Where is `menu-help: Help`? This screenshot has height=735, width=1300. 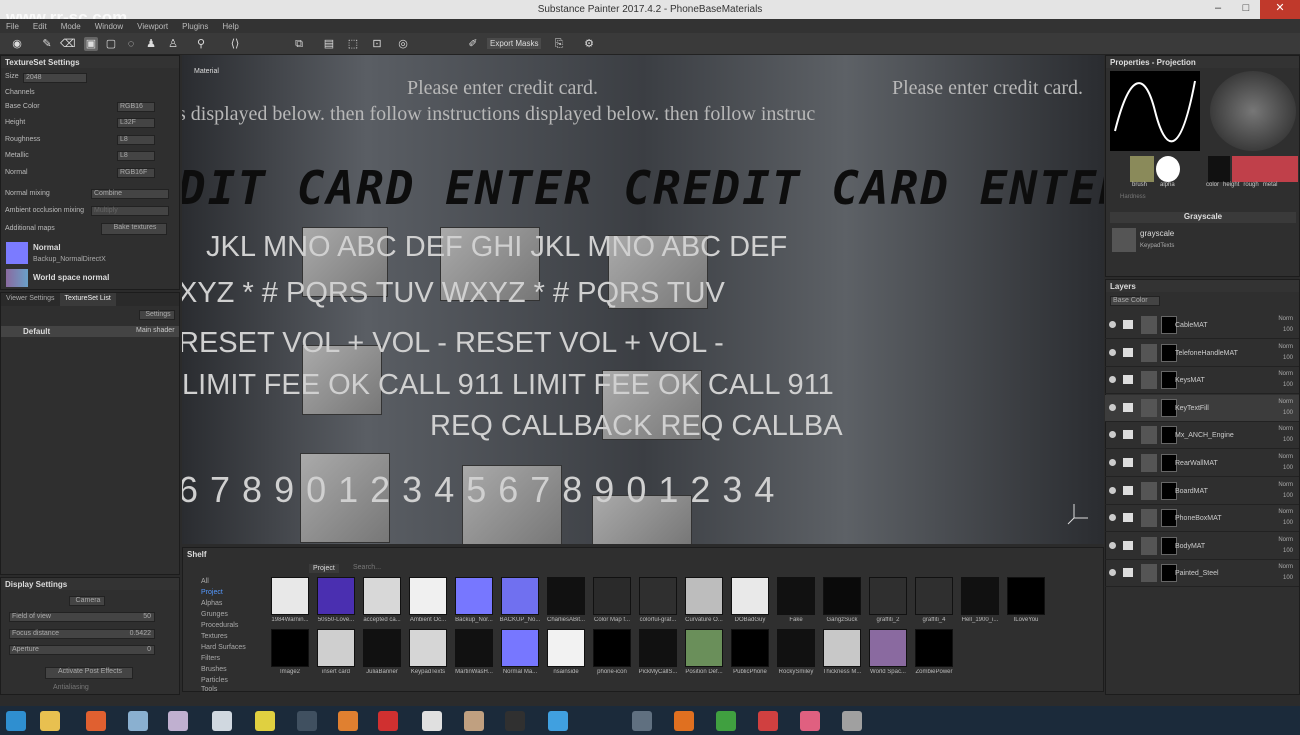
menu-help: Help is located at coordinates (230, 26).